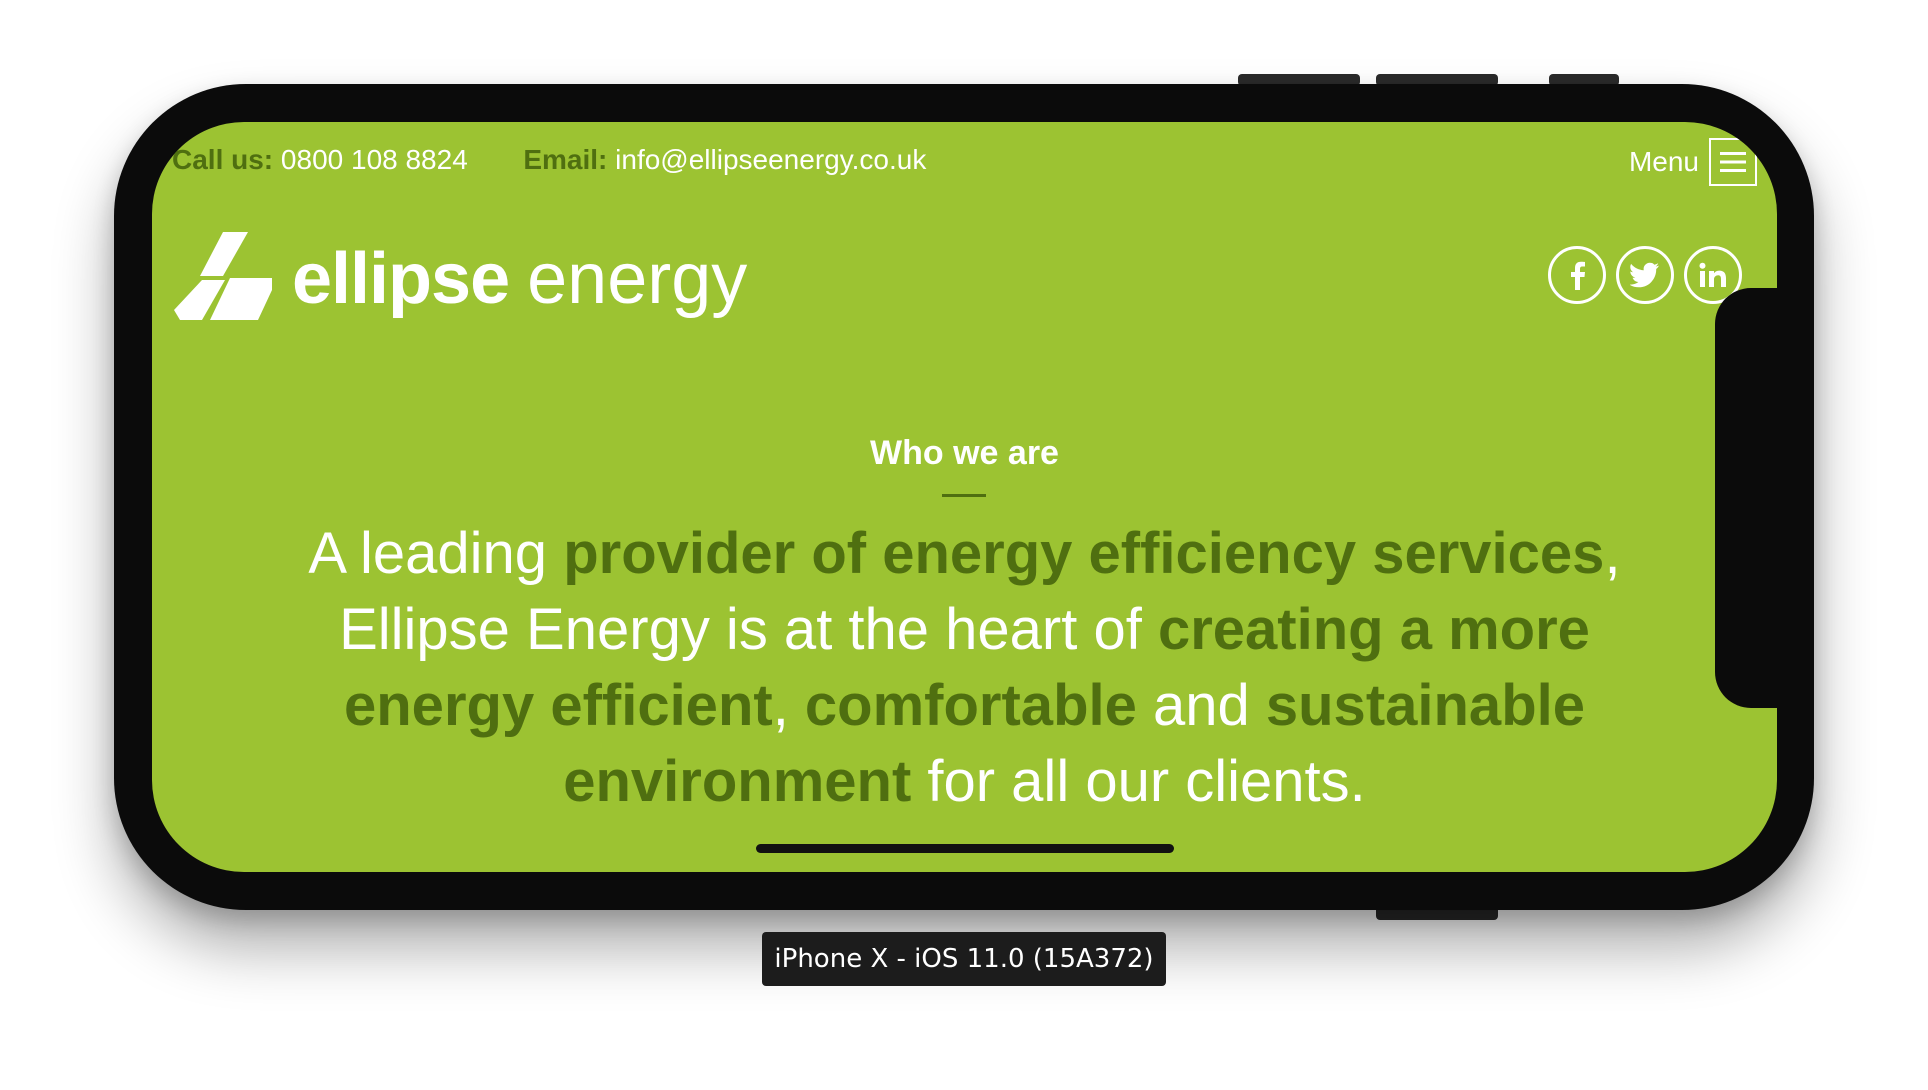 The width and height of the screenshot is (1928, 1090). I want to click on sensor-notch, so click(1760, 498).